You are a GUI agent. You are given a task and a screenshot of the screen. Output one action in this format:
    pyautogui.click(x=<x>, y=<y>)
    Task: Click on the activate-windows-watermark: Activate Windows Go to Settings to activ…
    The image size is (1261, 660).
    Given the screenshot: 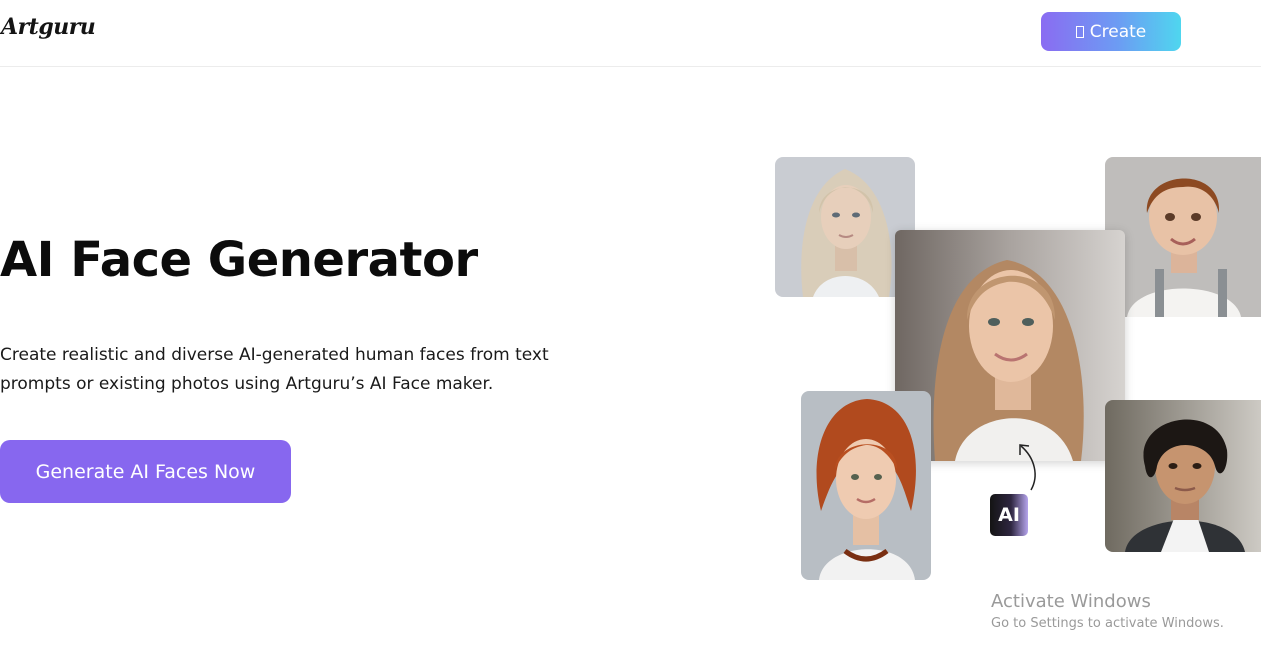 What is the action you would take?
    pyautogui.click(x=1107, y=613)
    